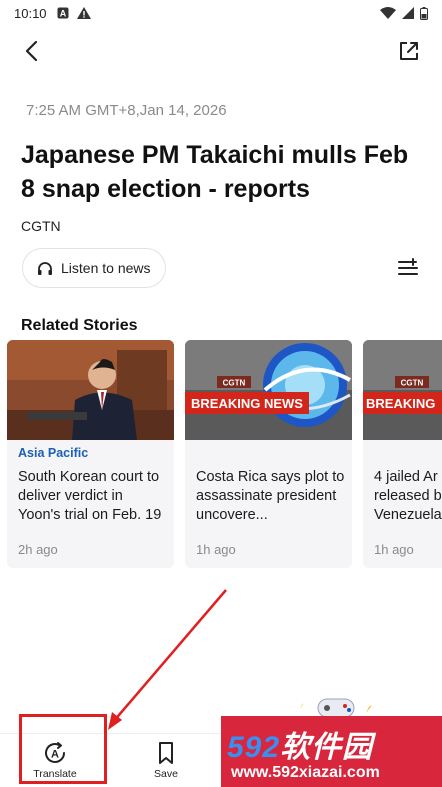  I want to click on highlight-annotation-box, so click(63, 749).